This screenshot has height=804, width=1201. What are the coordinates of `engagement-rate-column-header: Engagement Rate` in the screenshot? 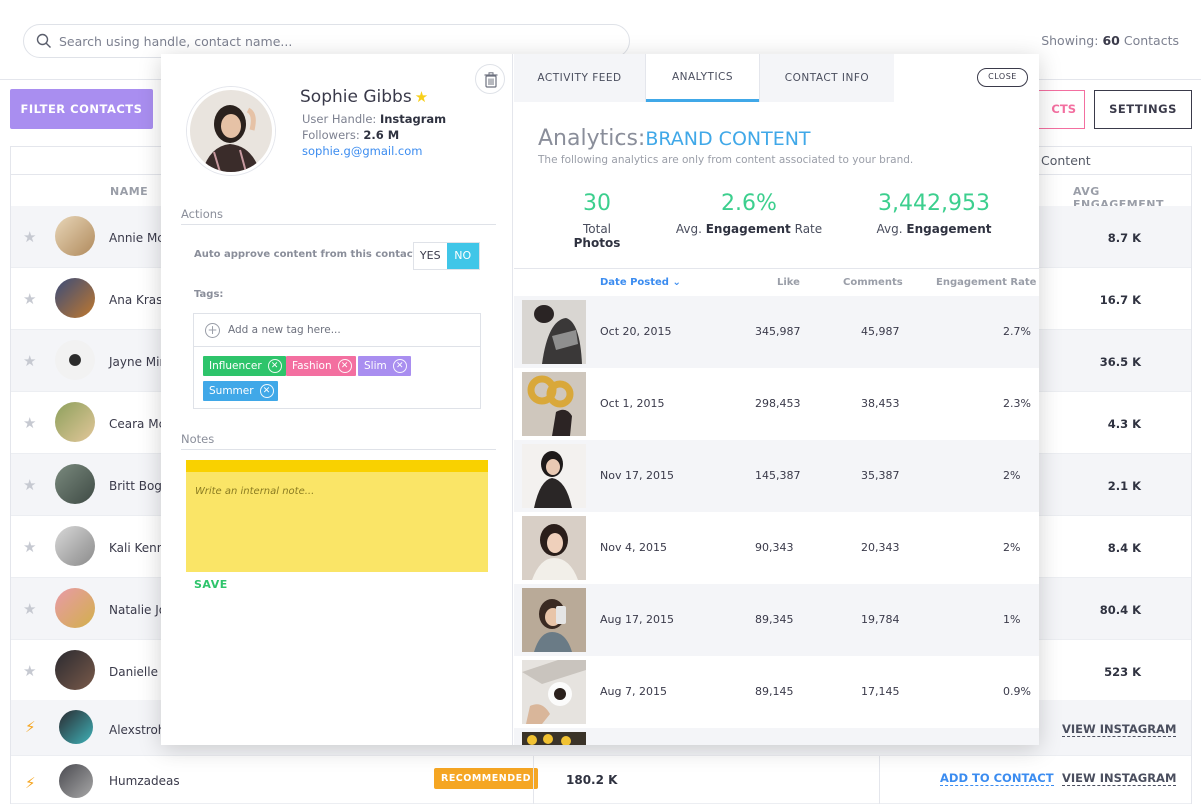 It's located at (986, 282).